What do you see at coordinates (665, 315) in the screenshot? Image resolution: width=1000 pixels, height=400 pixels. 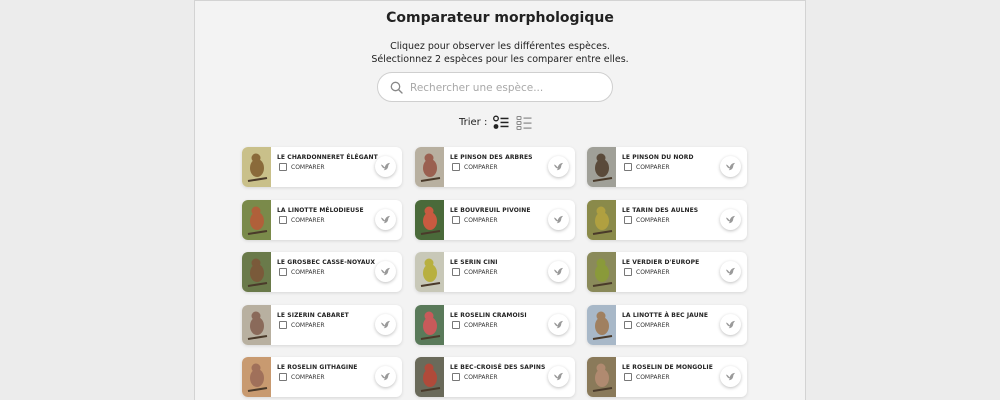 I see `species-name: LA LINOTTE À BEC JAUNE` at bounding box center [665, 315].